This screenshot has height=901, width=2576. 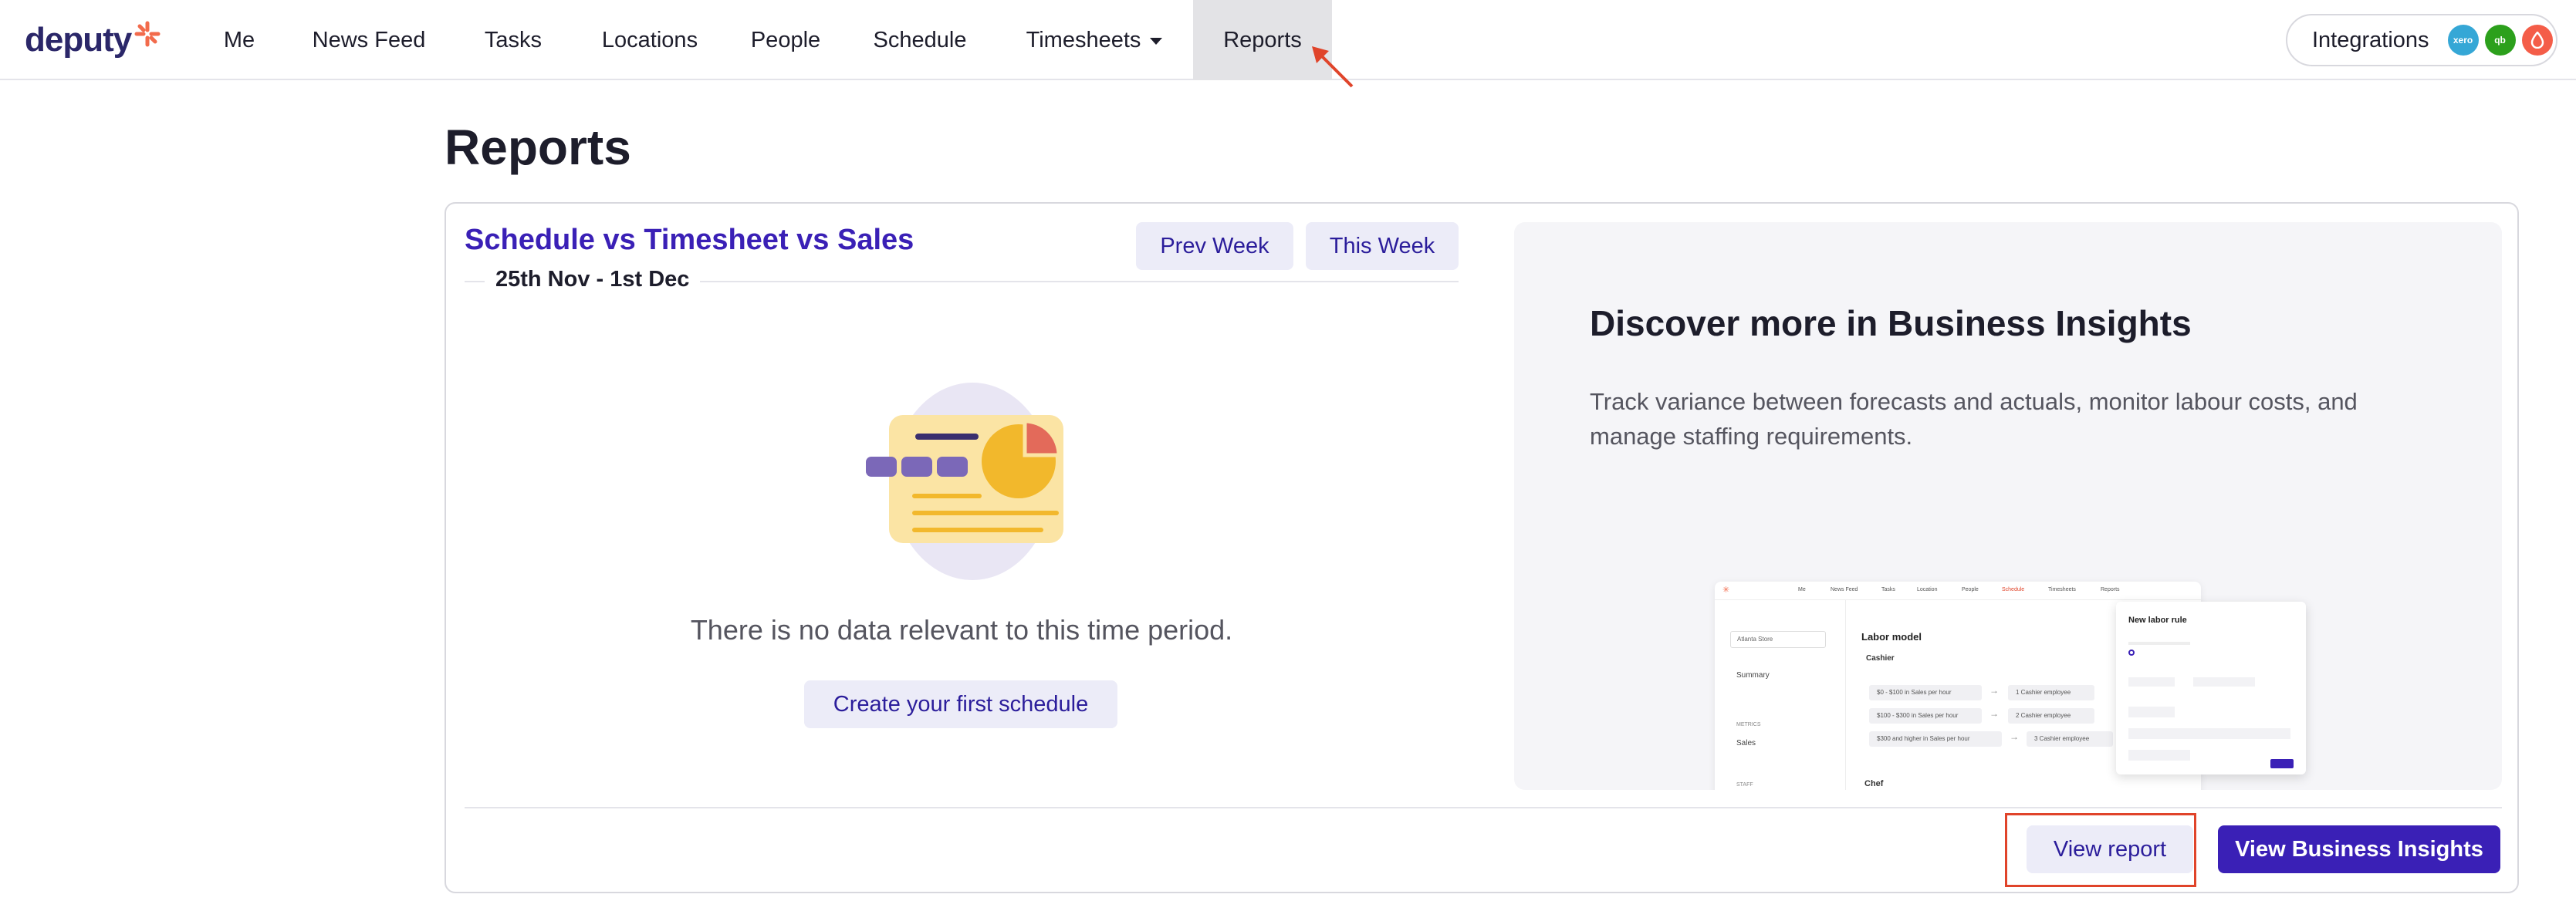 I want to click on pointer-arrow-icon, so click(x=1333, y=67).